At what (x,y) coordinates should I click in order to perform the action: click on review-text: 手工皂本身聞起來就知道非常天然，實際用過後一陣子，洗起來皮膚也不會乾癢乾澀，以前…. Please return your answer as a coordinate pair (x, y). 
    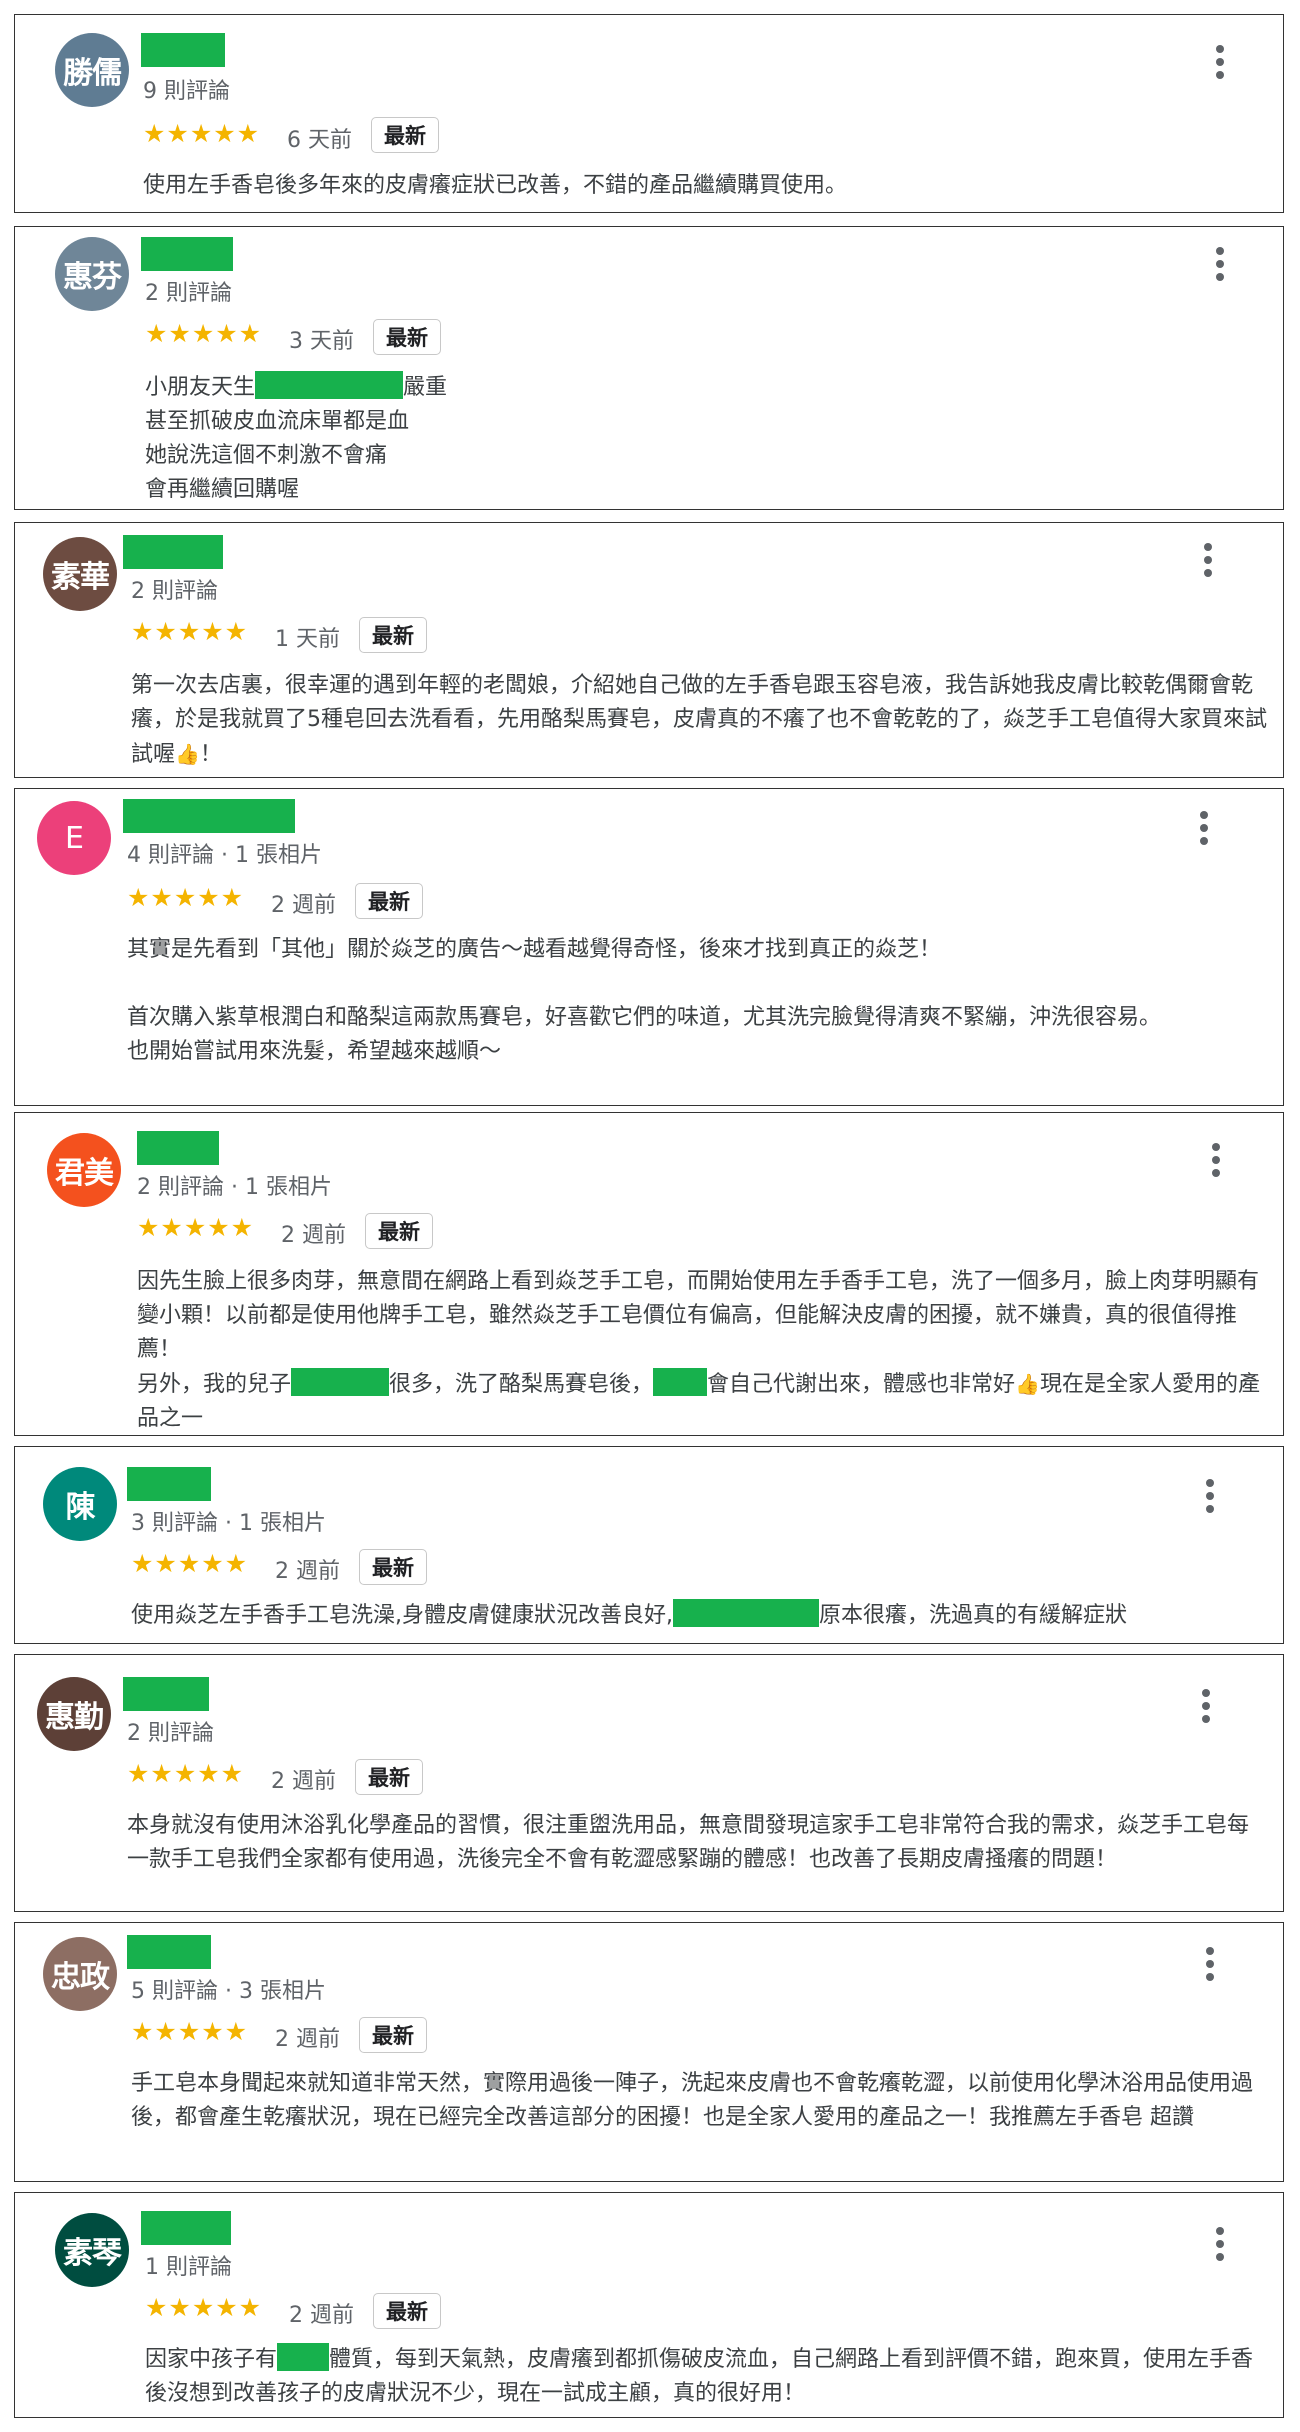
    Looking at the image, I should click on (701, 2101).